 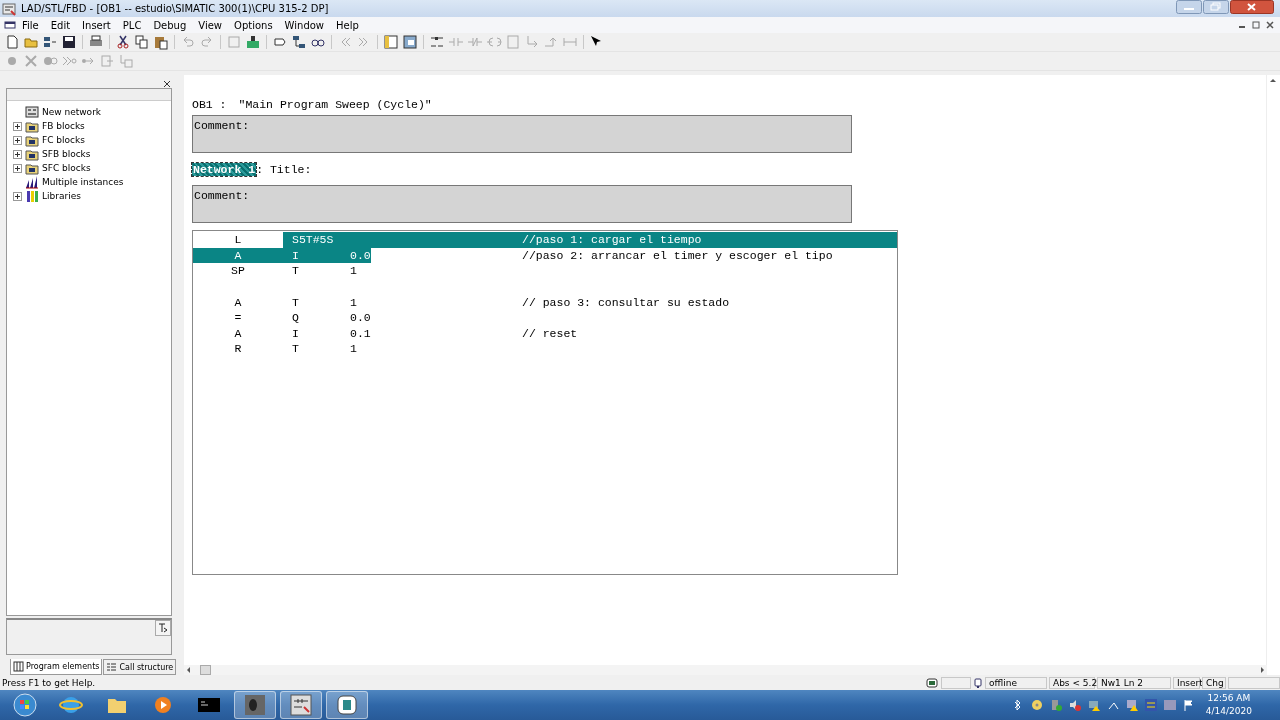 What do you see at coordinates (142, 42) in the screenshot?
I see `copy-icon` at bounding box center [142, 42].